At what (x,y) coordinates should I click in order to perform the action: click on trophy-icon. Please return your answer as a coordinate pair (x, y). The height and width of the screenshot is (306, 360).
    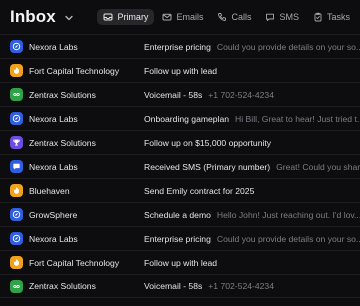
    Looking at the image, I should click on (16, 142).